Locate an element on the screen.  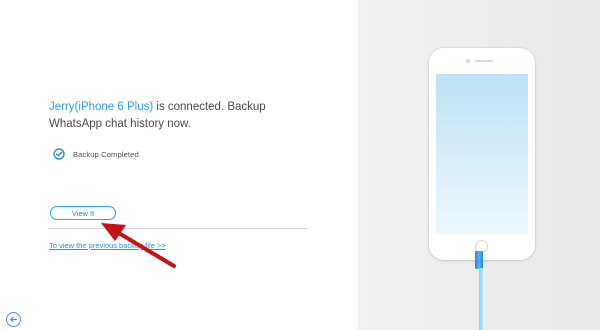
phone-speaker is located at coordinates (484, 61).